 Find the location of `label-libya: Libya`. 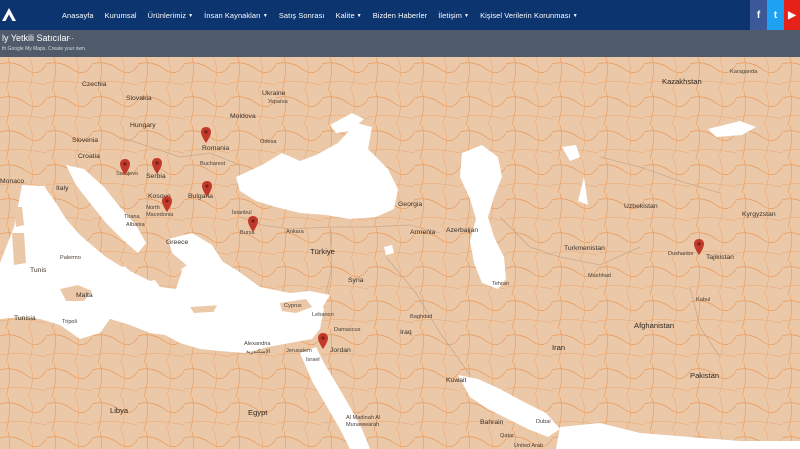

label-libya: Libya is located at coordinates (119, 410).